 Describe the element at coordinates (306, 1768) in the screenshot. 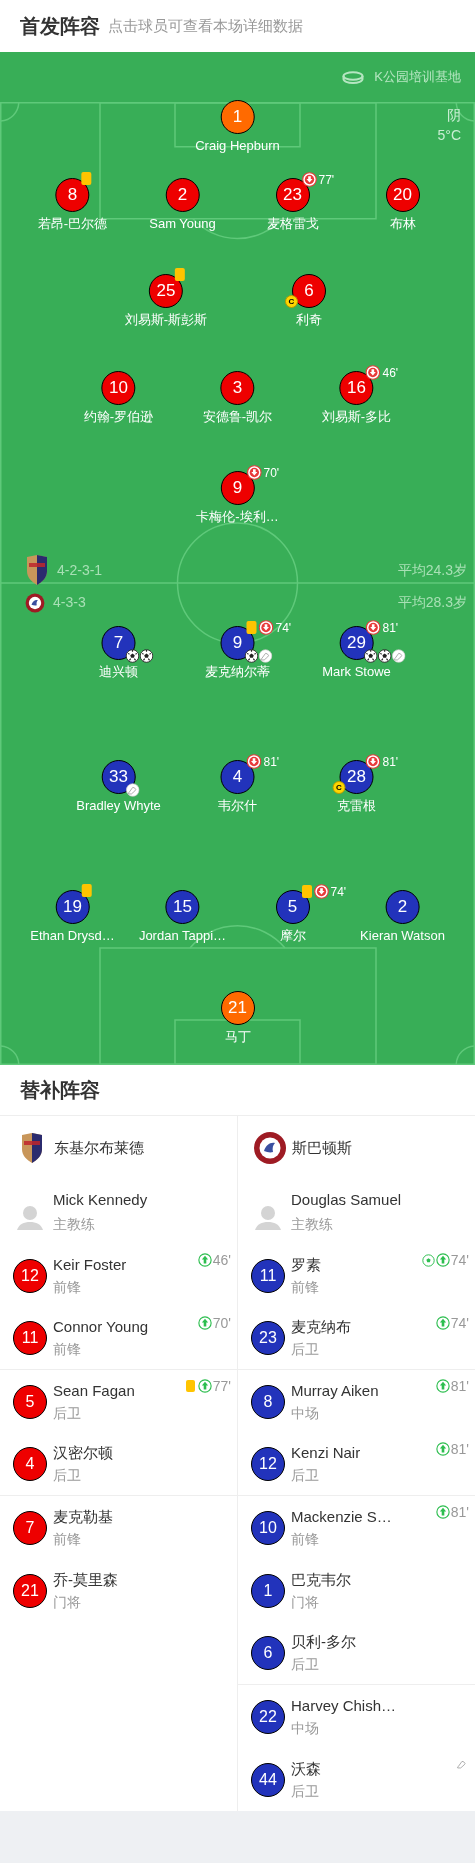

I see `player-name: 沃森` at that location.